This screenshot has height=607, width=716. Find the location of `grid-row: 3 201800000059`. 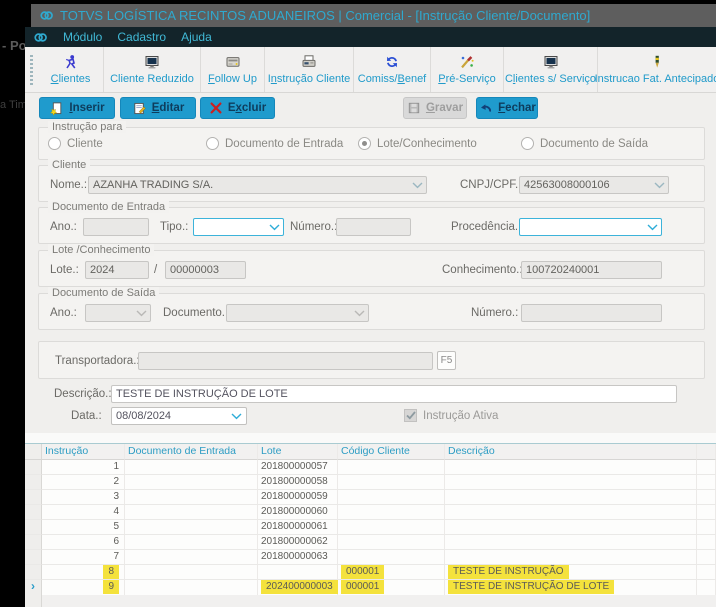

grid-row: 3 201800000059 is located at coordinates (370, 497).